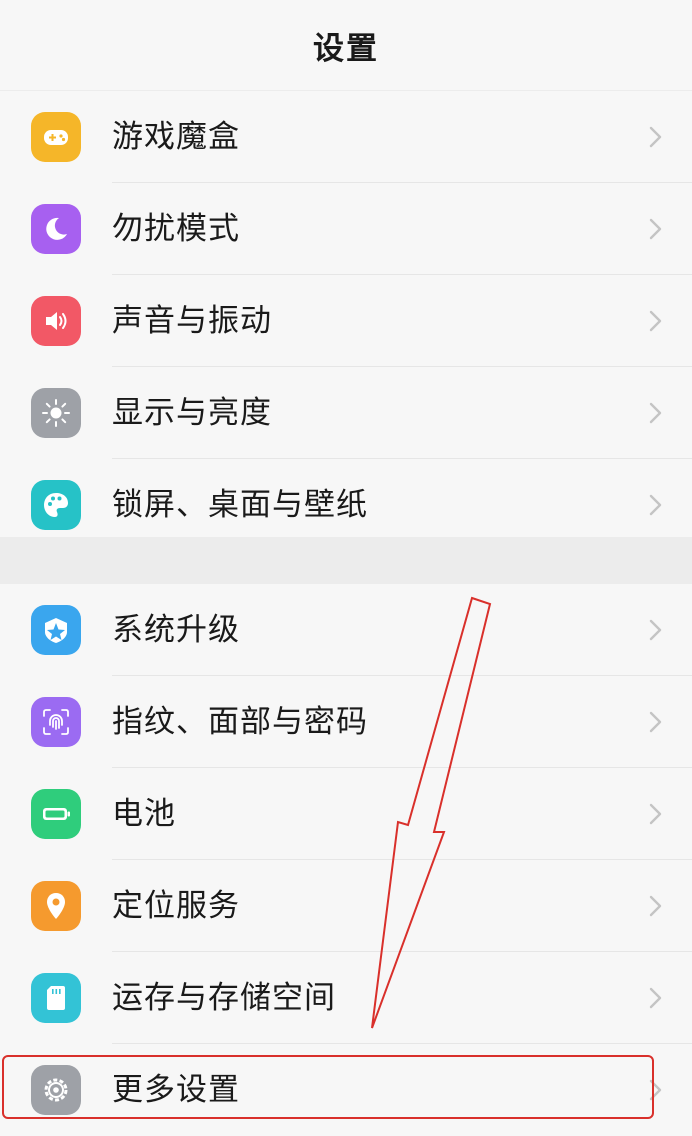 This screenshot has width=692, height=1136. Describe the element at coordinates (346, 998) in the screenshot. I see `settings-item-memory-storage: 运存与存储空间` at that location.